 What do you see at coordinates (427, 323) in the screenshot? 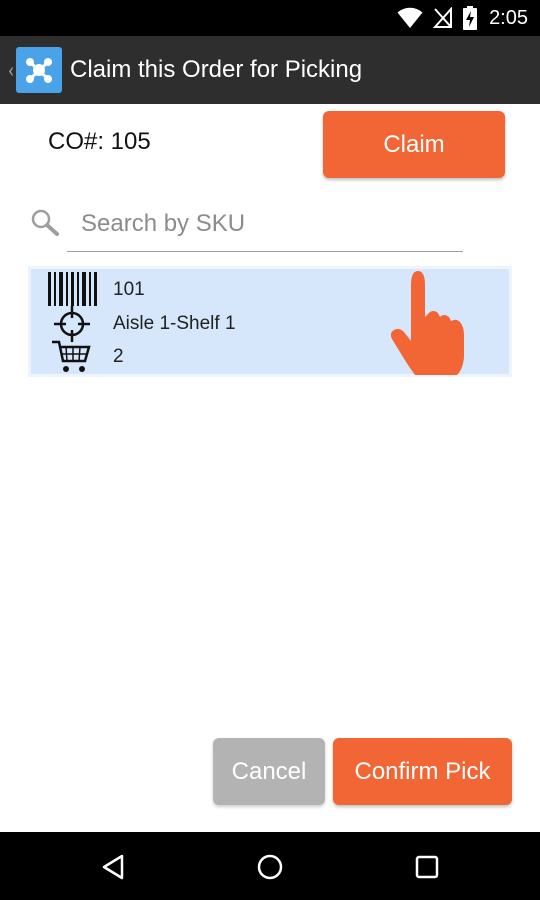
I see `pointing-hand-icon` at bounding box center [427, 323].